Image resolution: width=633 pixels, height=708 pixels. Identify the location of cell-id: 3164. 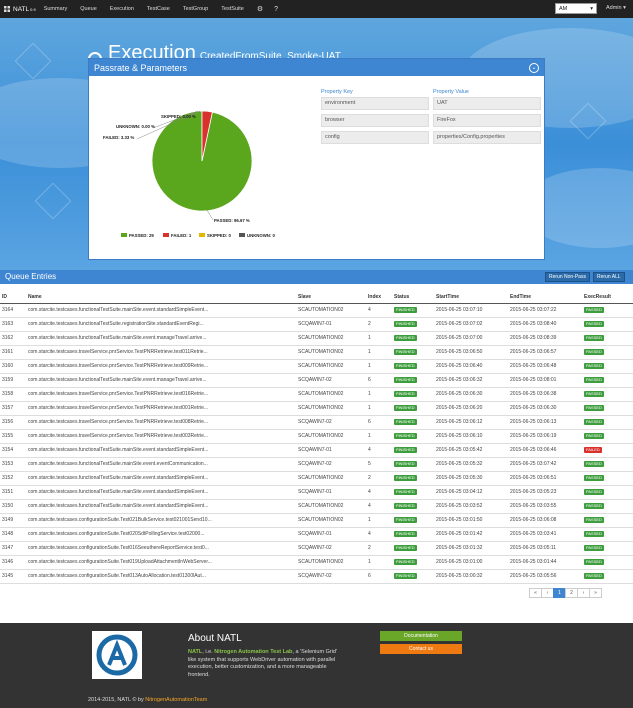
(13, 310).